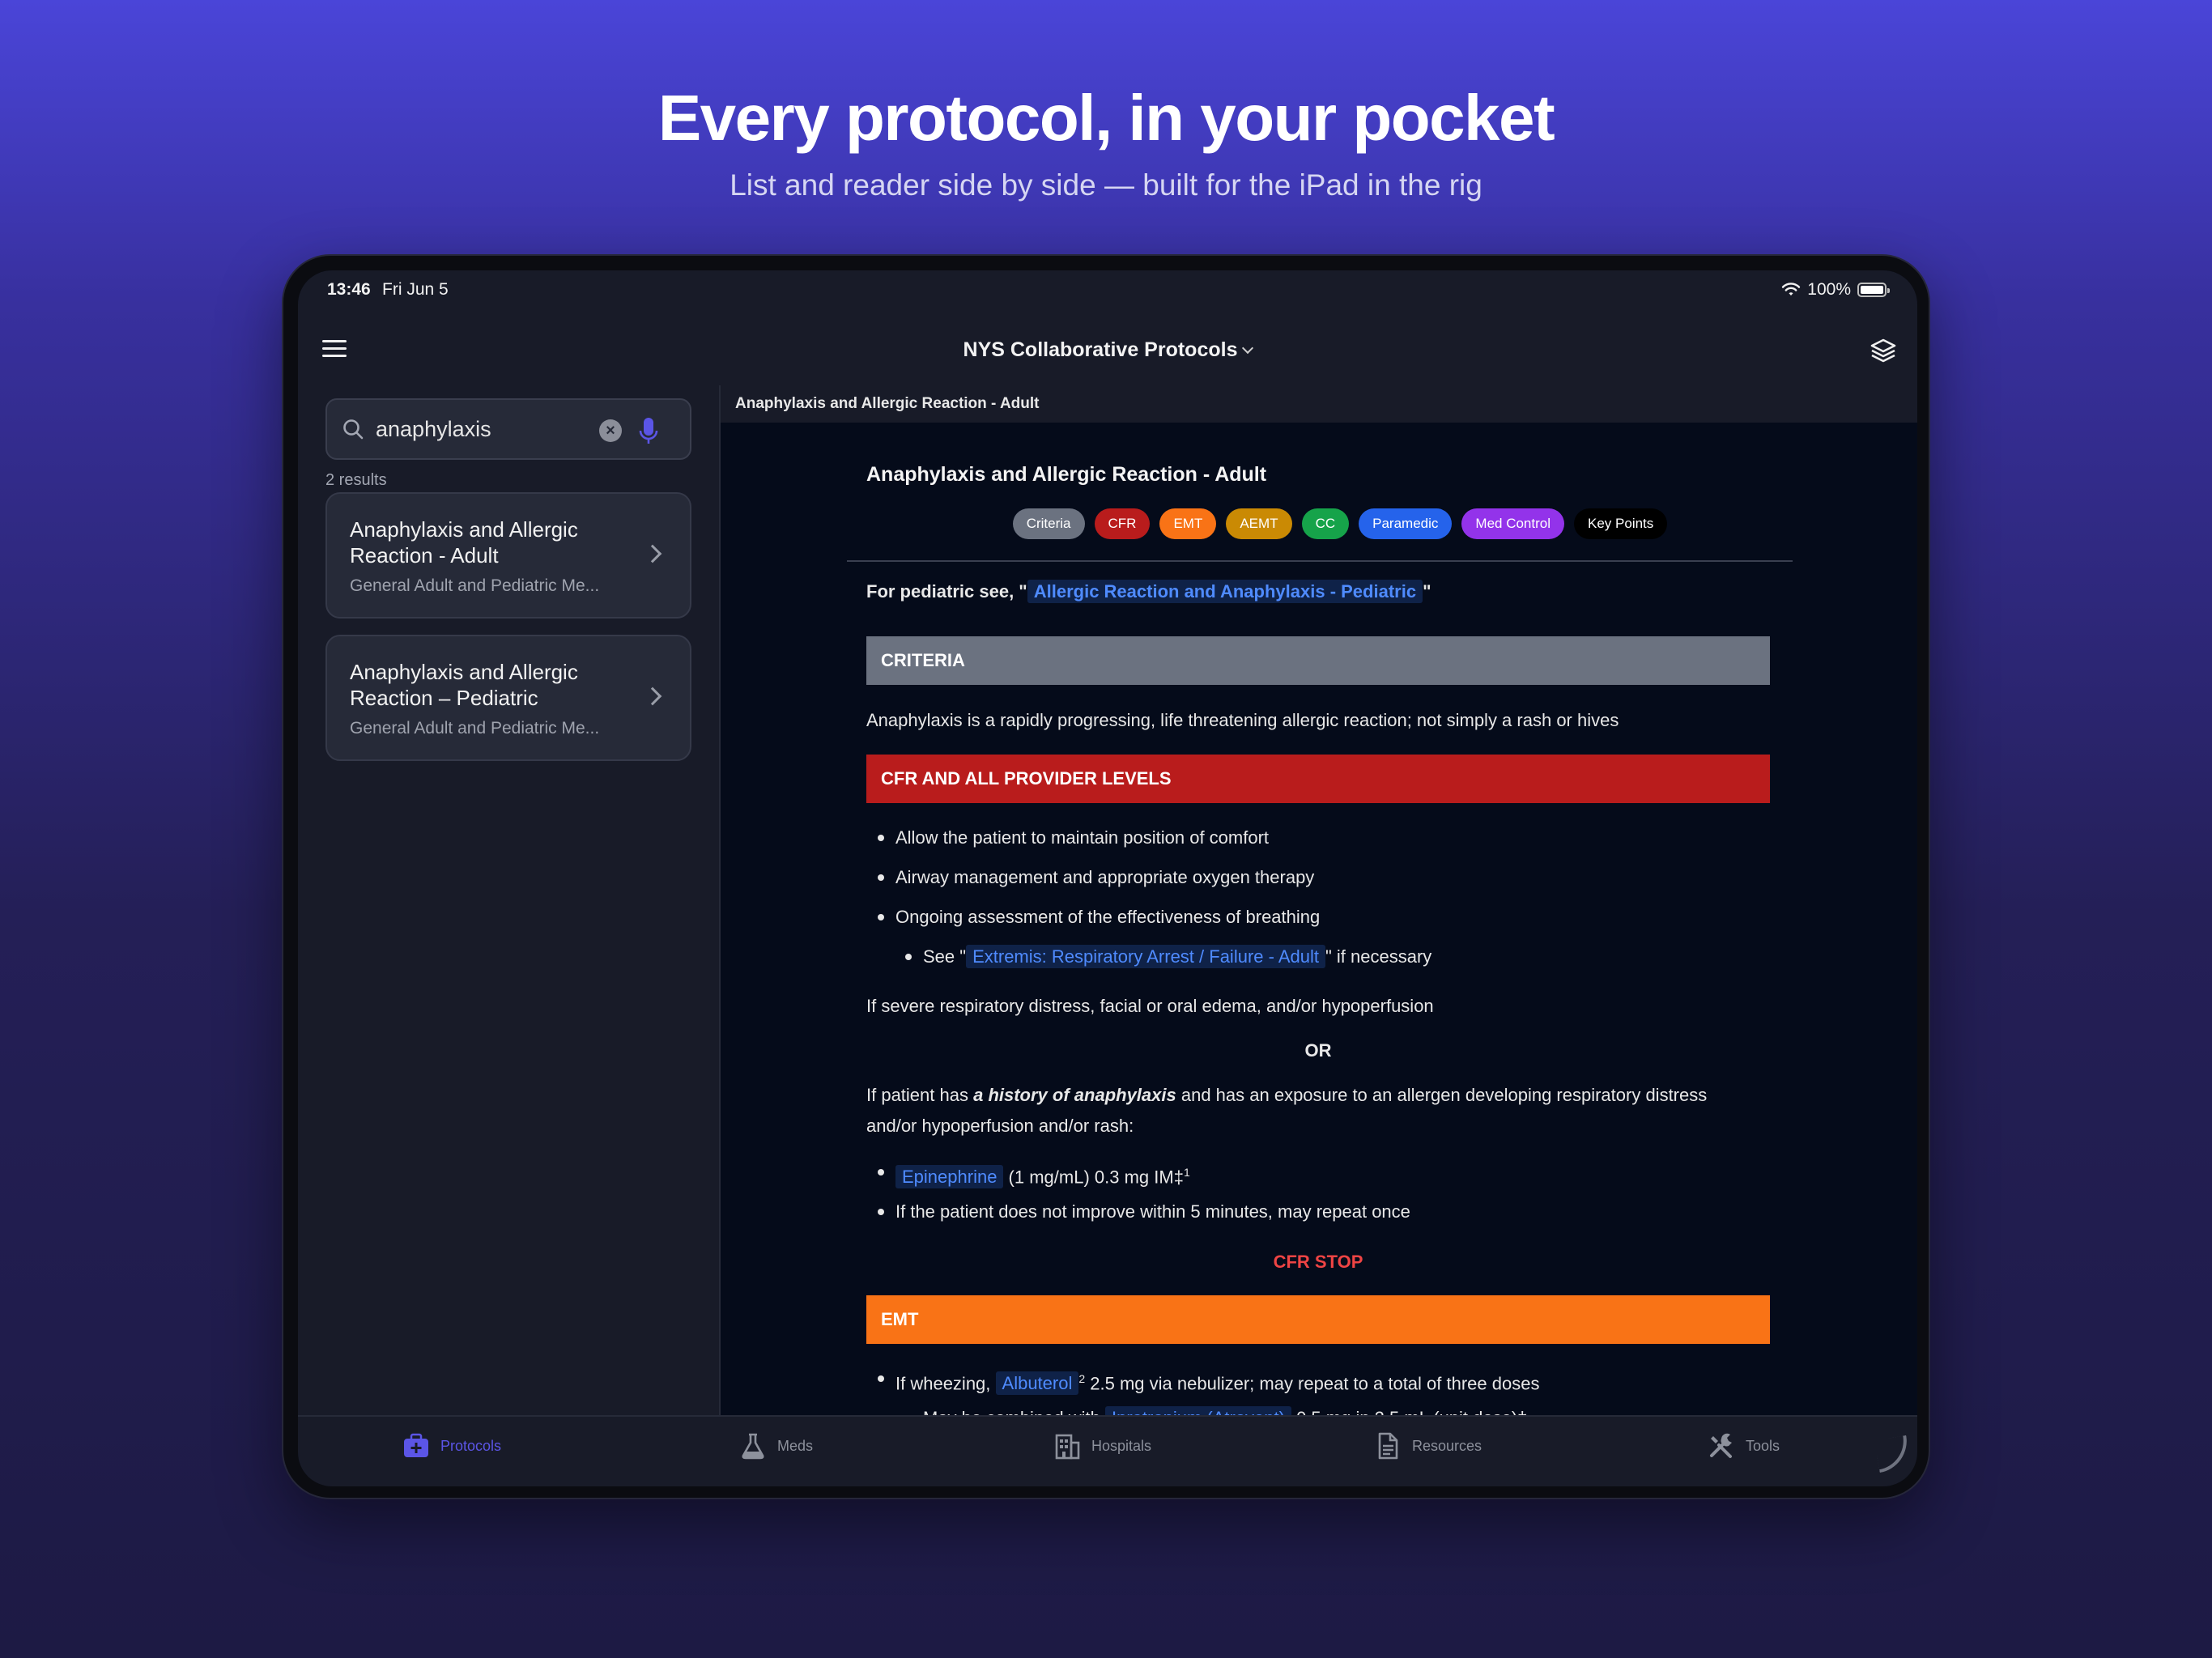  What do you see at coordinates (753, 1446) in the screenshot?
I see `flask-icon` at bounding box center [753, 1446].